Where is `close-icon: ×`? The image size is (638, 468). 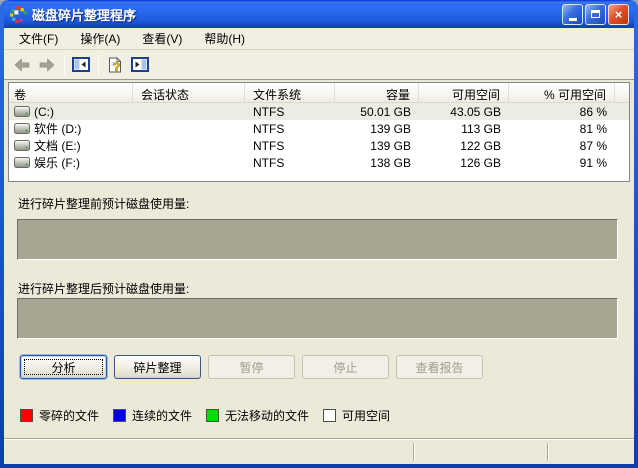
close-icon: × is located at coordinates (618, 14).